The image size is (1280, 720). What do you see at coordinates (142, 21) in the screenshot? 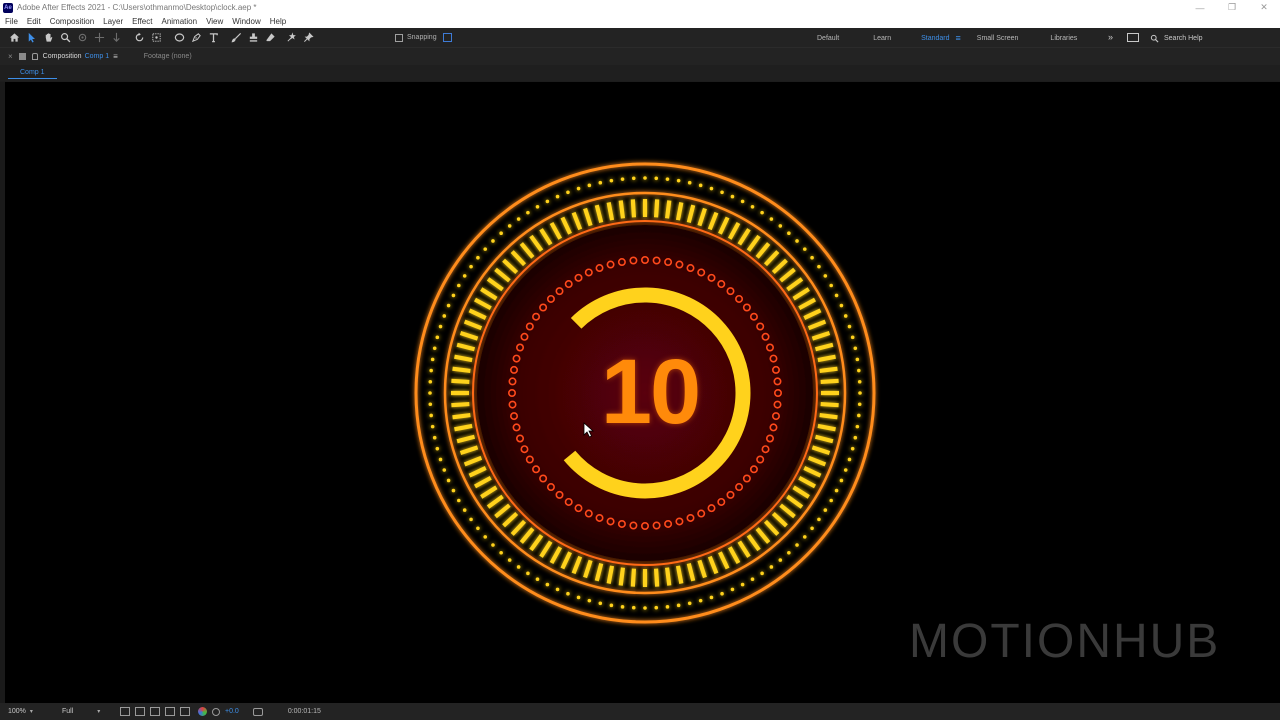
I see `menu-effect: Effect` at bounding box center [142, 21].